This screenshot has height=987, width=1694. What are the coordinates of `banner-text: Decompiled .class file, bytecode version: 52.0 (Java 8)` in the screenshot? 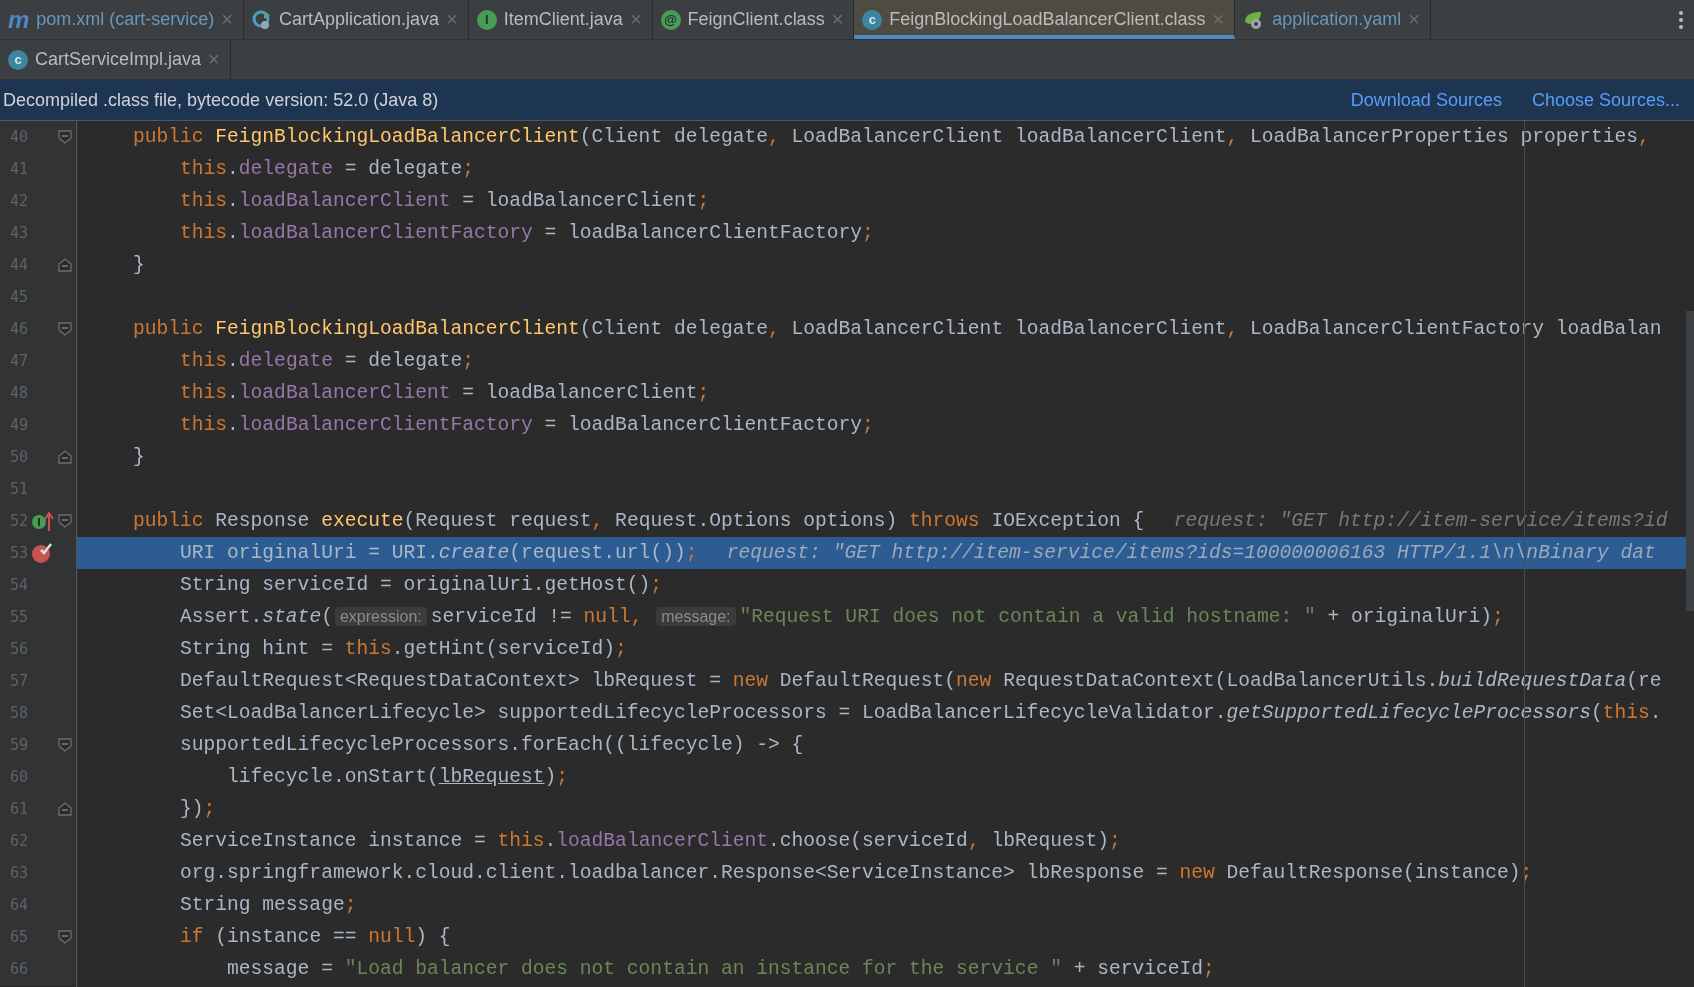 It's located at (221, 100).